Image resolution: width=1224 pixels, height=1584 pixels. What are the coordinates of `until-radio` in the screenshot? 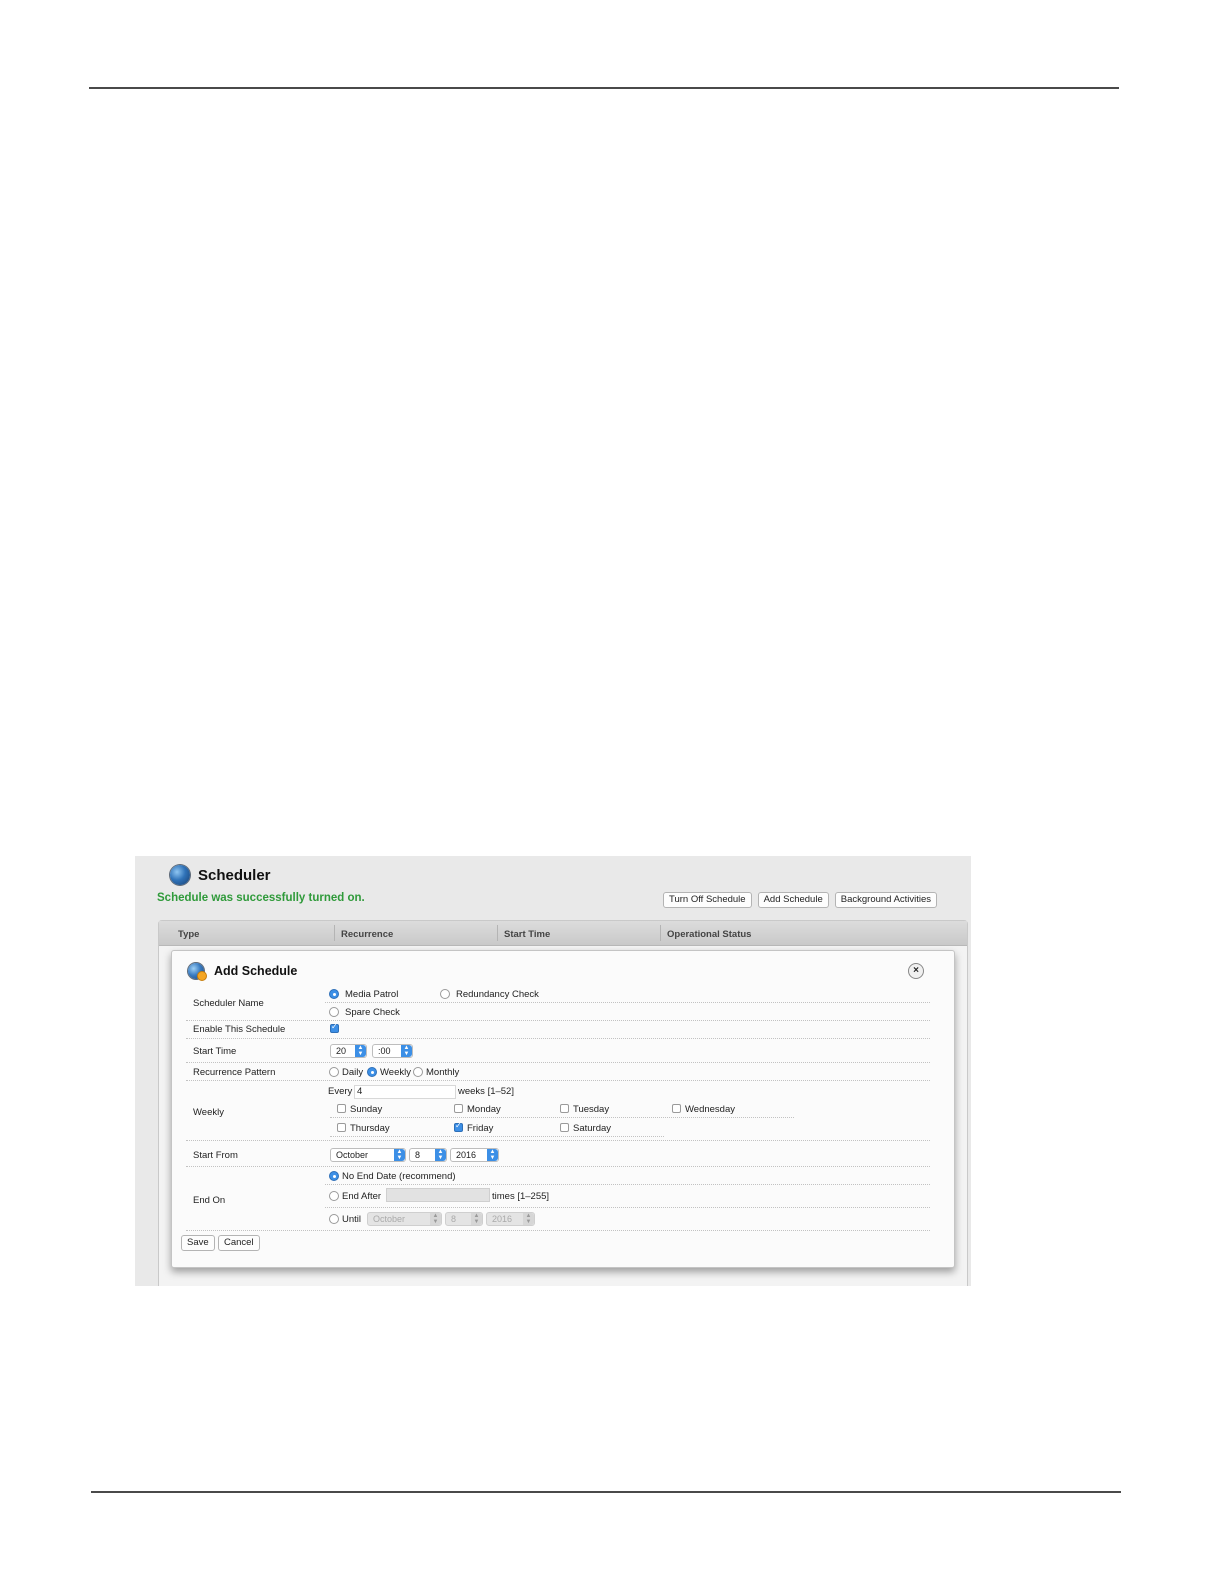 It's located at (334, 1219).